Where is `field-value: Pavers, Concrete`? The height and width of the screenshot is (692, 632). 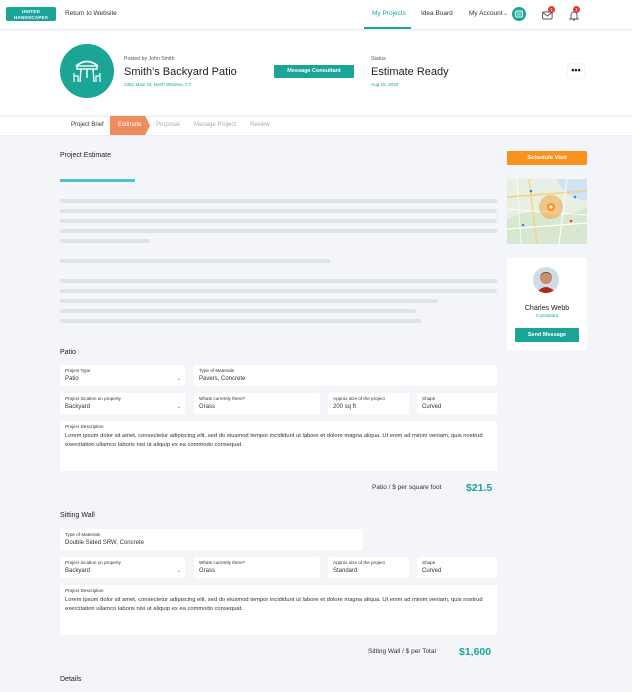 field-value: Pavers, Concrete is located at coordinates (222, 379).